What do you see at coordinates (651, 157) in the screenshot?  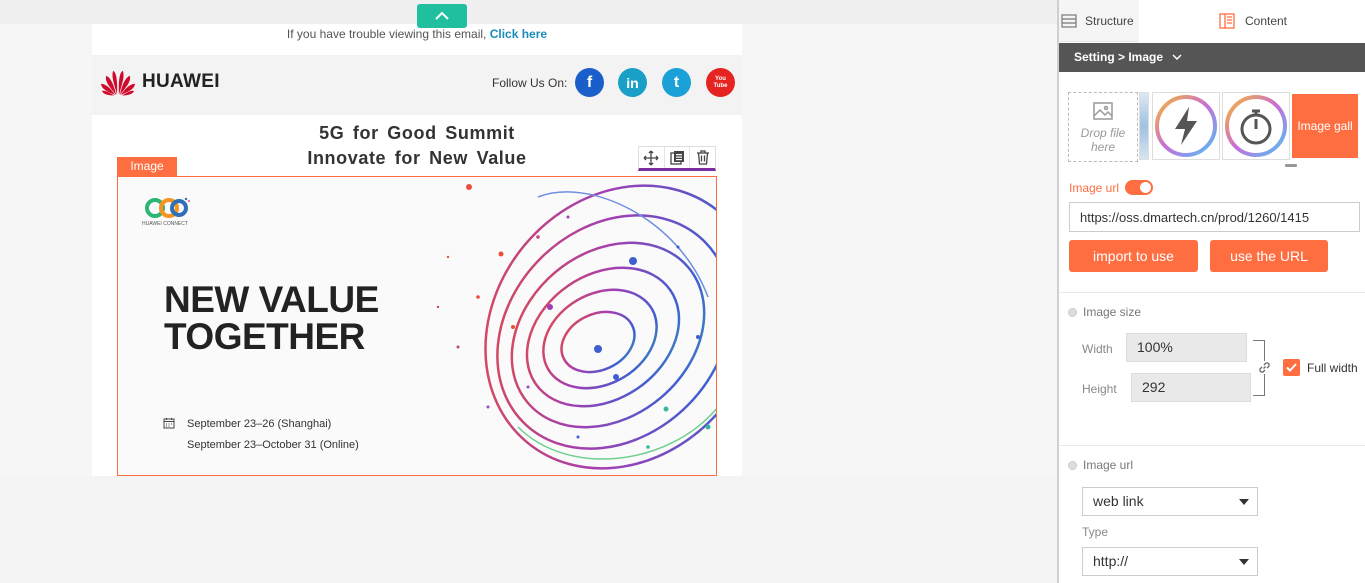 I see `move-icon` at bounding box center [651, 157].